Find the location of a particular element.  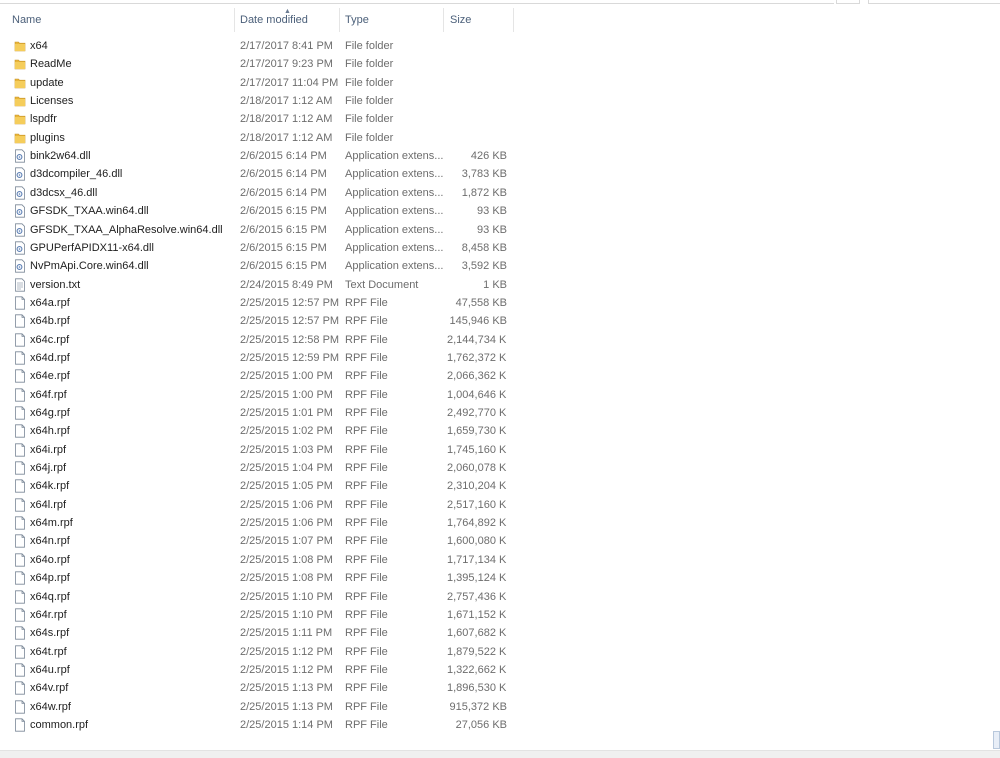

file-size: 1,745,160 KB is located at coordinates (477, 449).